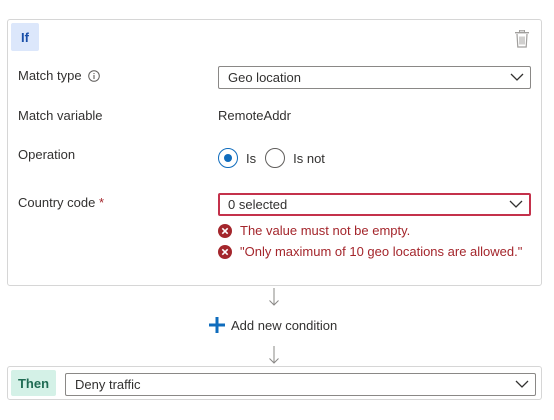  I want to click on radio-is-label: Is, so click(251, 158).